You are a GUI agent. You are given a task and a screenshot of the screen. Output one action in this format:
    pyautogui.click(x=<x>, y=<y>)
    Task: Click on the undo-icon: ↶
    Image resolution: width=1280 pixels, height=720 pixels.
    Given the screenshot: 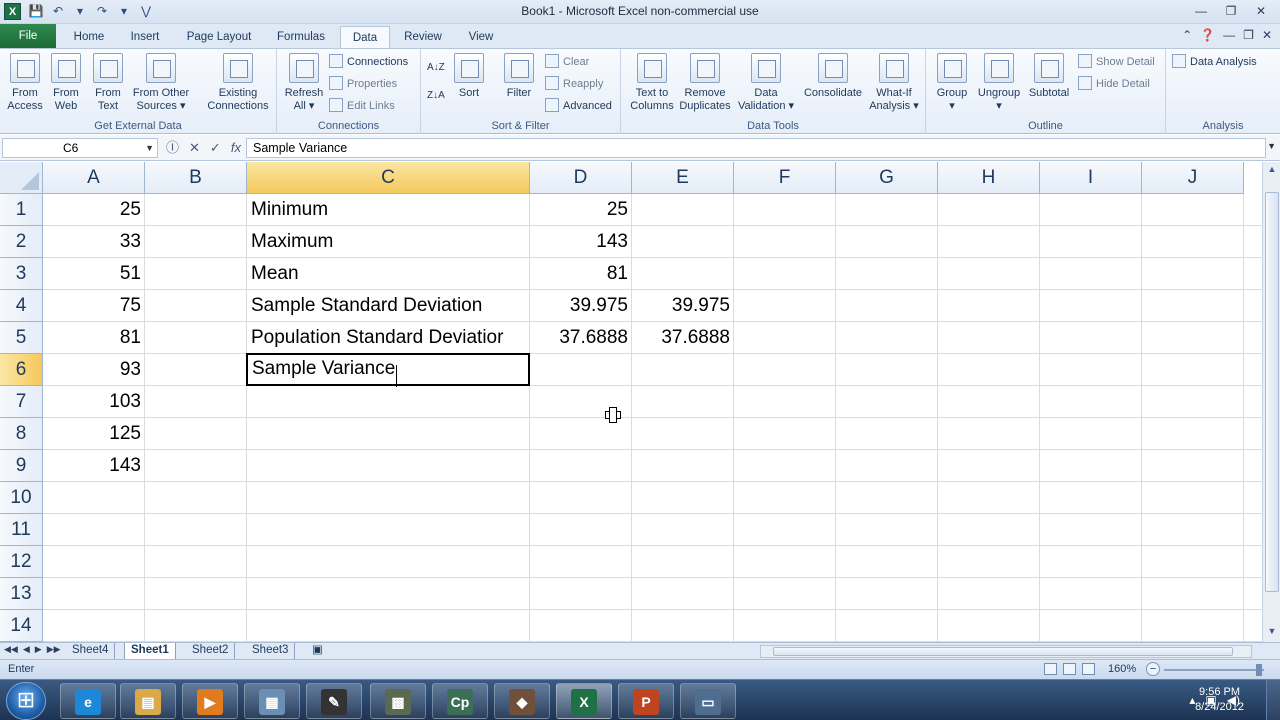 What is the action you would take?
    pyautogui.click(x=58, y=11)
    